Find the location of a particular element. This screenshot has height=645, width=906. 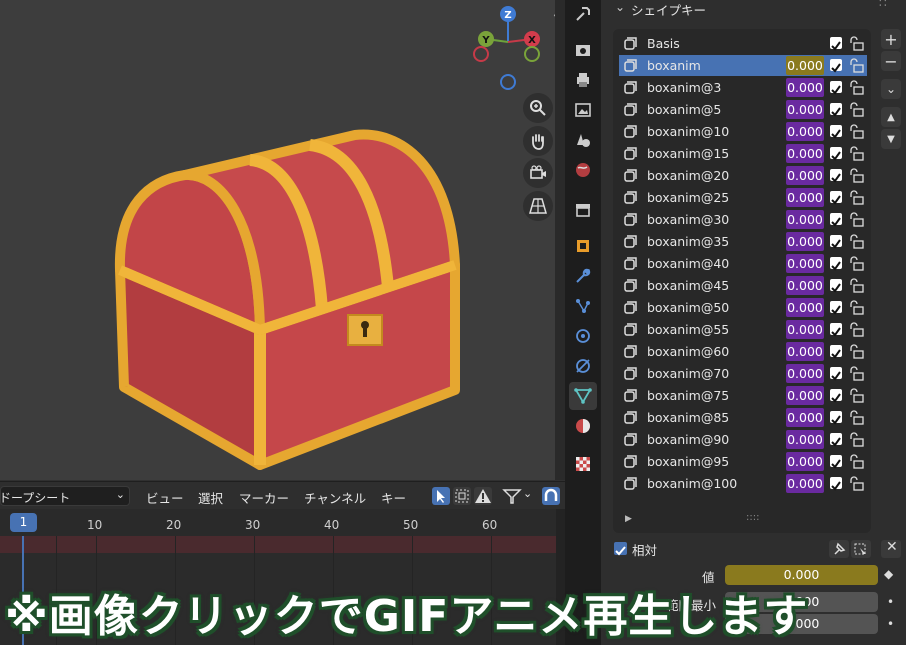

shape-key-row: boxanim@35 0.000 is located at coordinates (743, 241).